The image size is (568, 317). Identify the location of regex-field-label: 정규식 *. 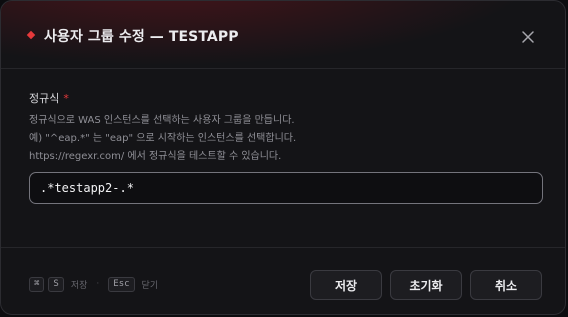
(49, 98).